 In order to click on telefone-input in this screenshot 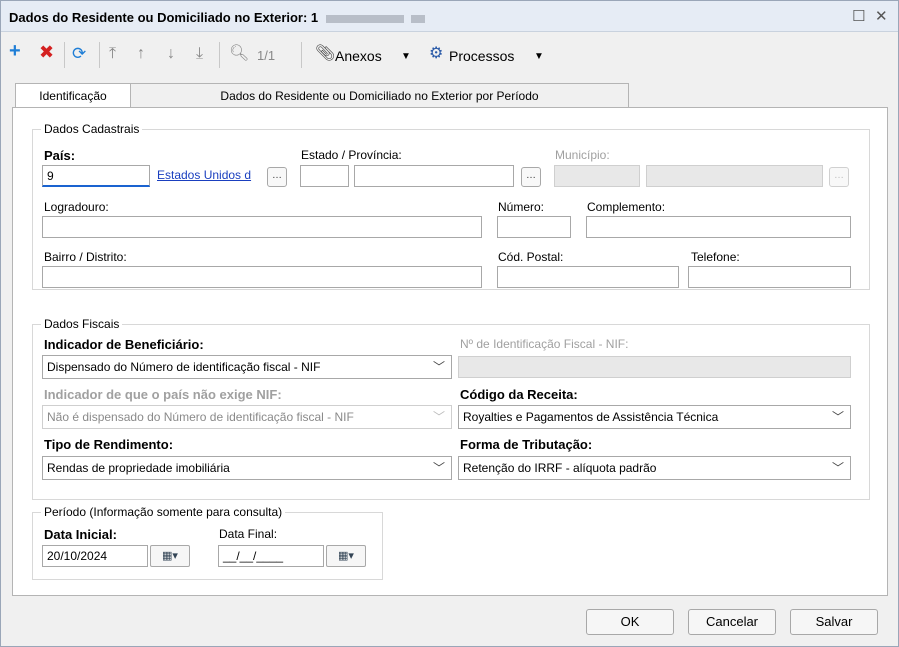, I will do `click(769, 277)`.